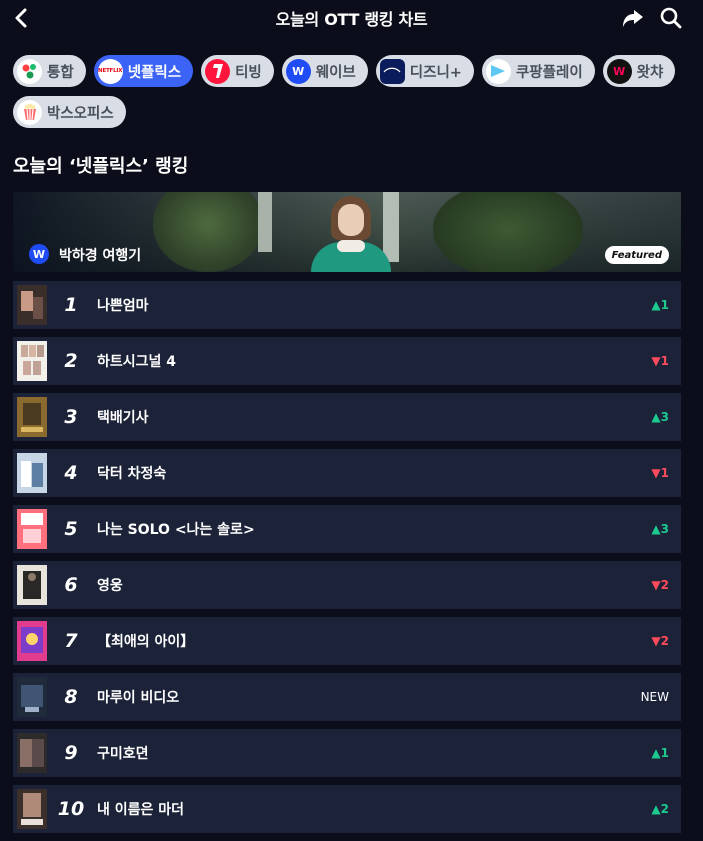  Describe the element at coordinates (435, 72) in the screenshot. I see `chip-label: 디즈니+` at that location.